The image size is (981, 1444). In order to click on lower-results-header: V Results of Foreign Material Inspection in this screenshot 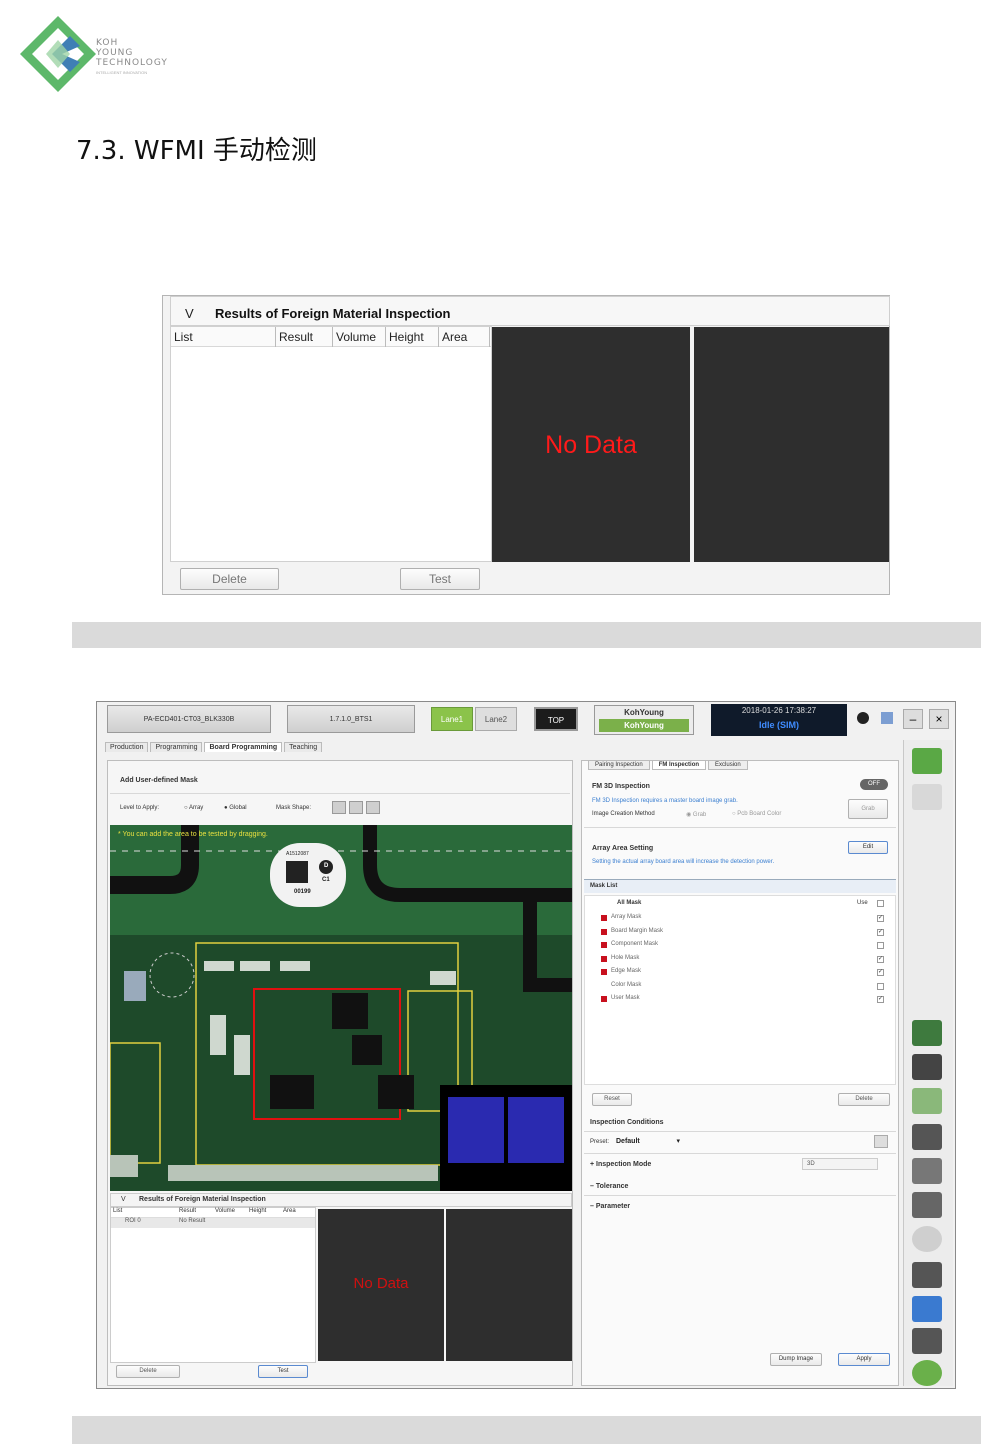, I will do `click(341, 1200)`.